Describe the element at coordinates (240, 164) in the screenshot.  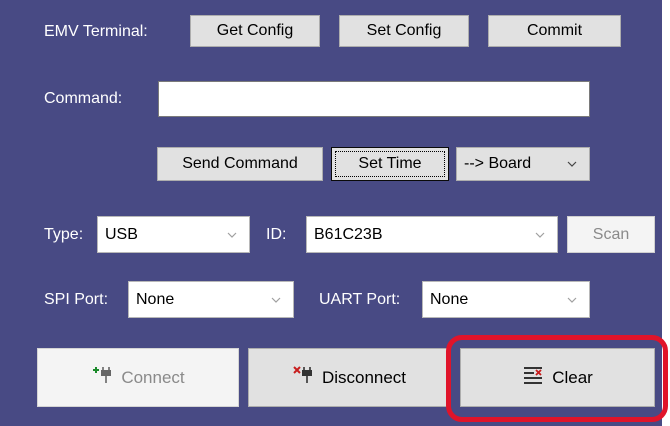
I see `send-command-button: Send Command` at that location.